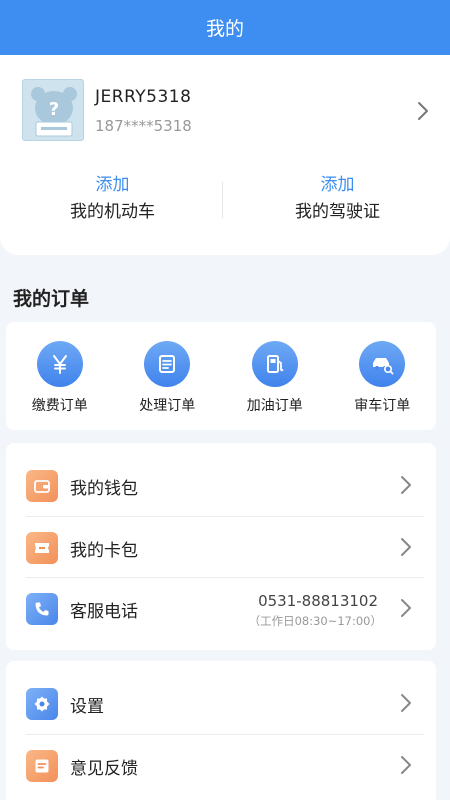  I want to click on order-payment-label: 缴费订单, so click(59, 406).